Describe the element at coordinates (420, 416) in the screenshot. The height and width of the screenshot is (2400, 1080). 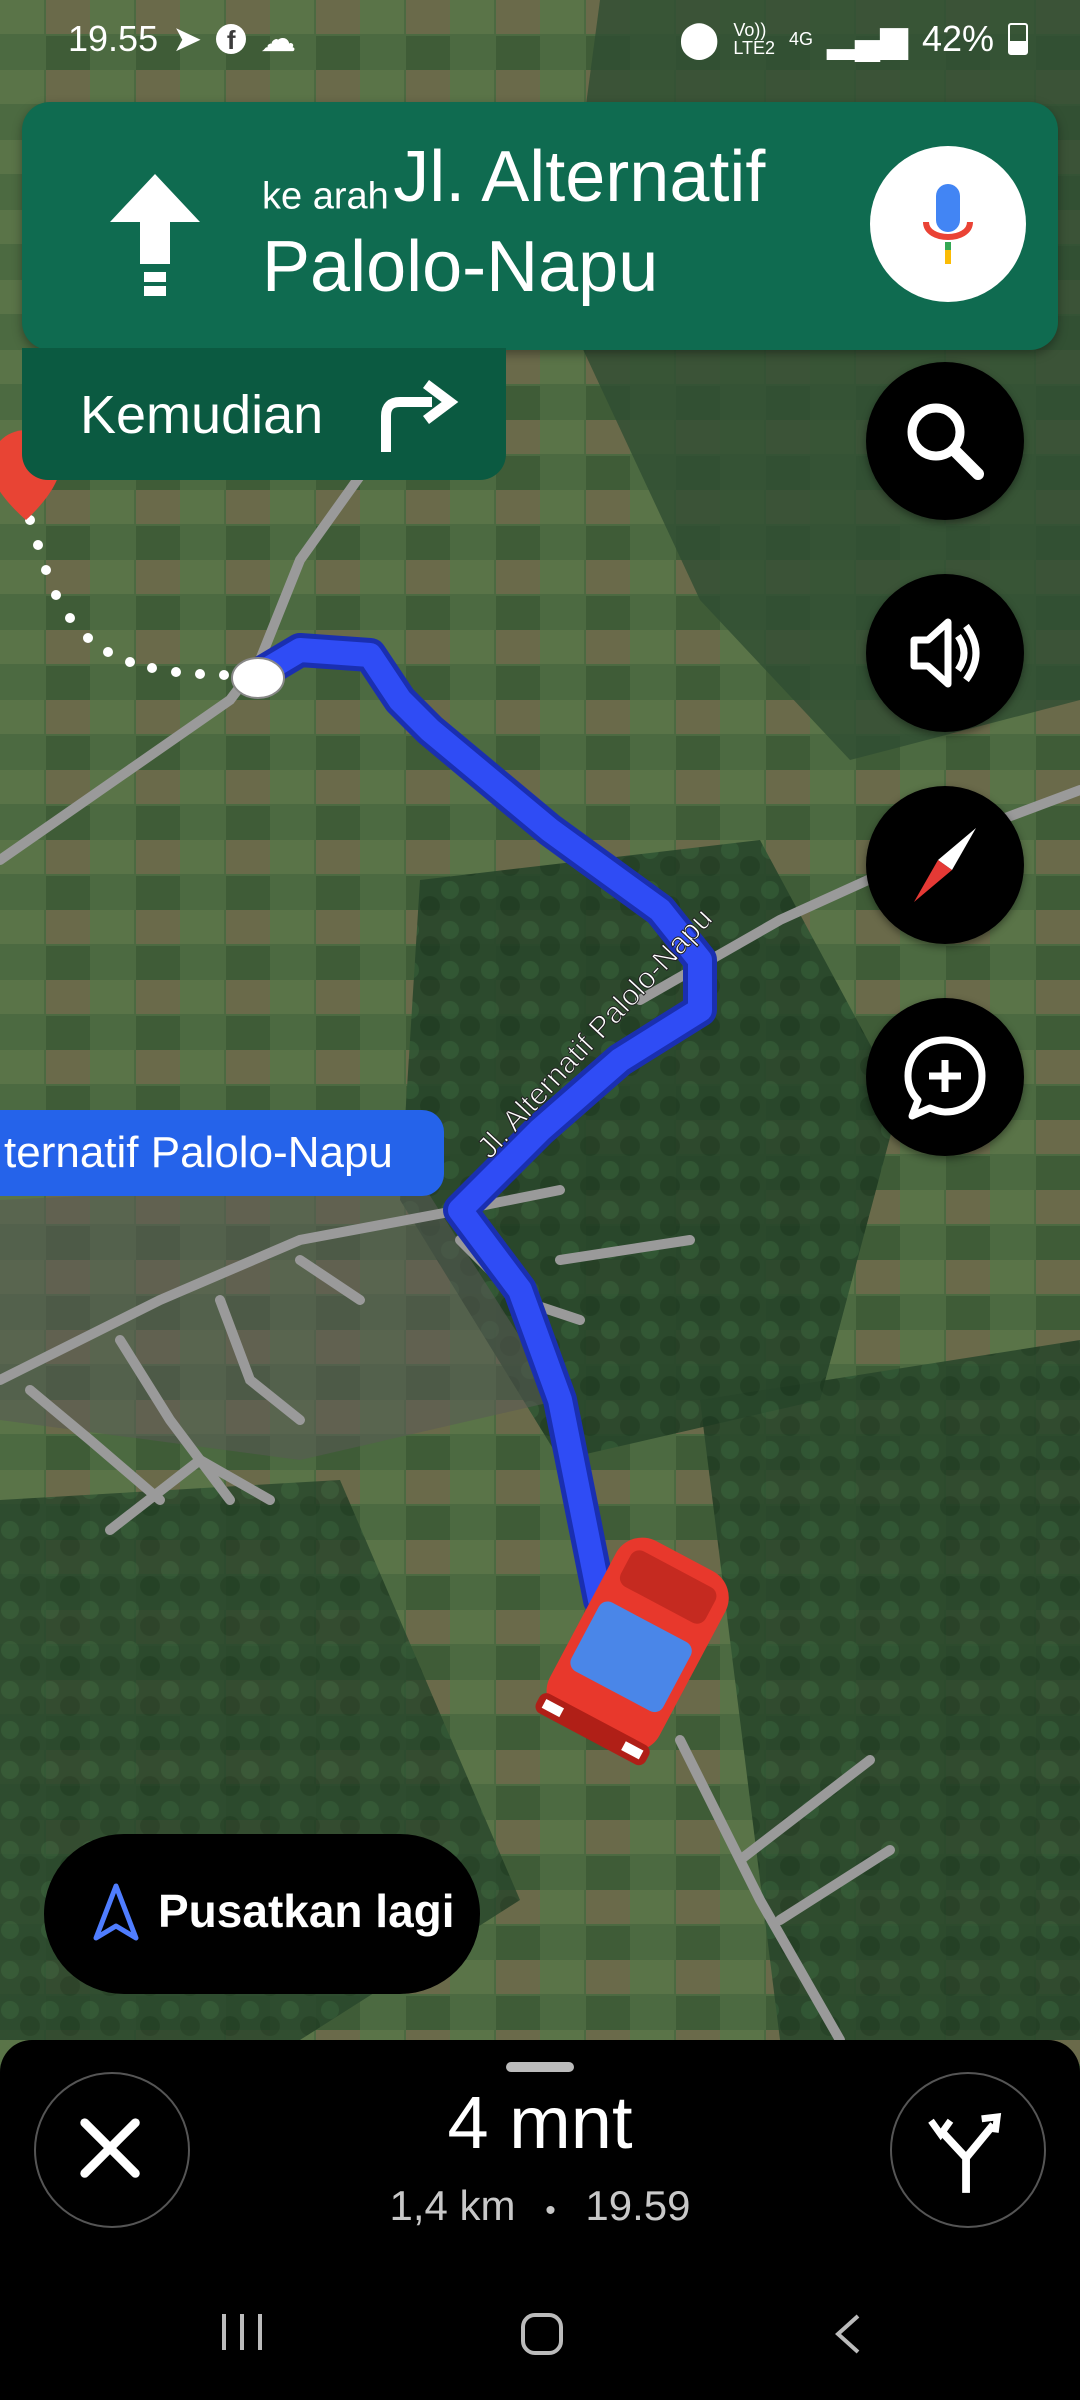
I see `turn-right-icon` at that location.